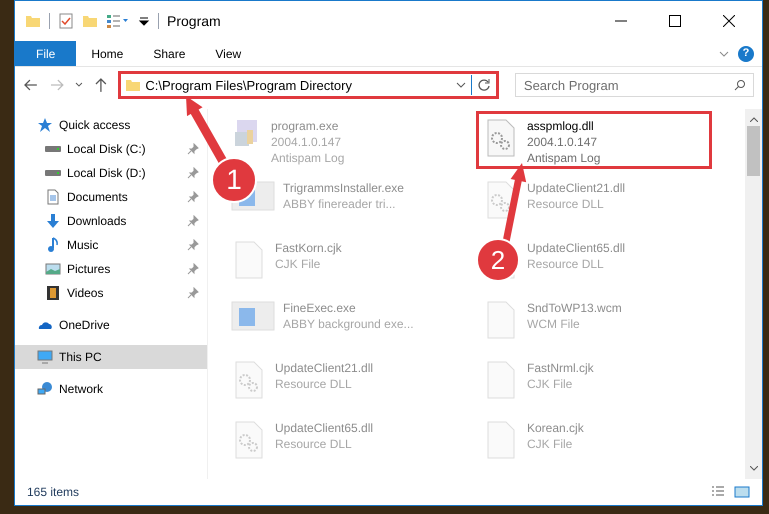 This screenshot has width=769, height=514. Describe the element at coordinates (106, 149) in the screenshot. I see `nav-label: Local Disk (C:)` at that location.